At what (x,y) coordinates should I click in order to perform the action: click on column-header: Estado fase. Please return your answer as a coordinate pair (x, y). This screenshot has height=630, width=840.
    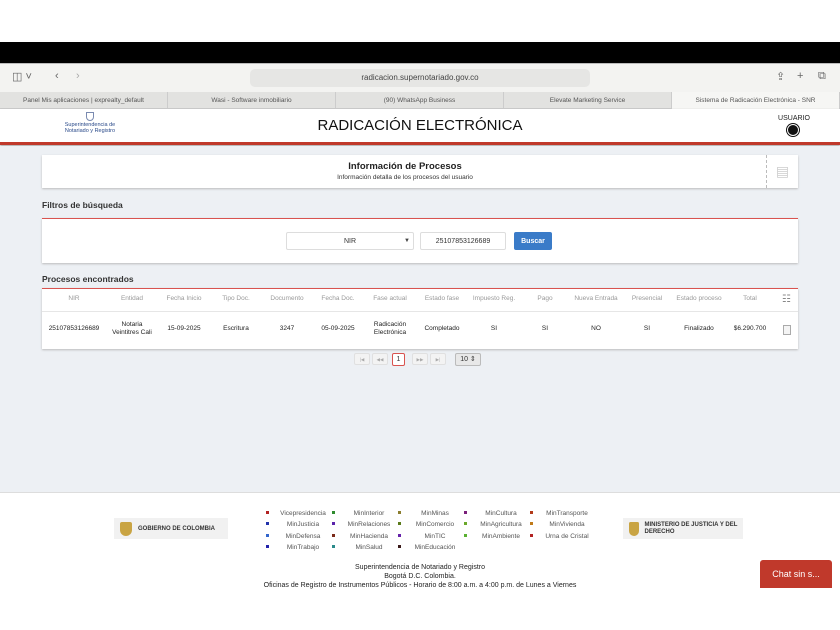
    Looking at the image, I should click on (442, 298).